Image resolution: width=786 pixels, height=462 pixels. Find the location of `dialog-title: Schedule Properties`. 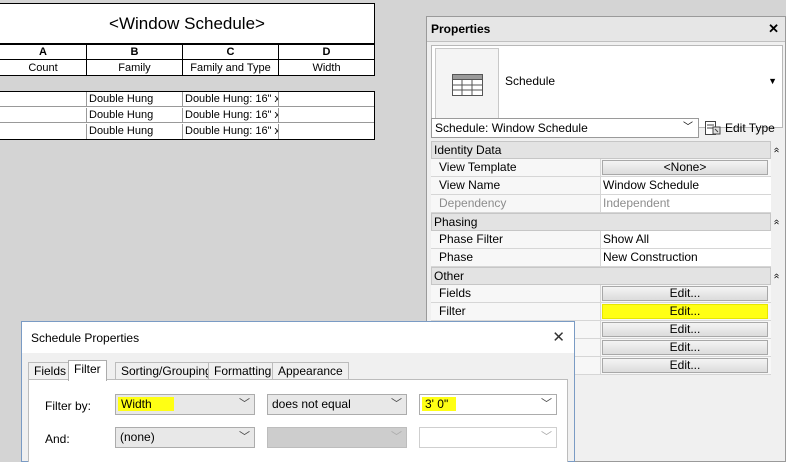

dialog-title: Schedule Properties is located at coordinates (85, 338).